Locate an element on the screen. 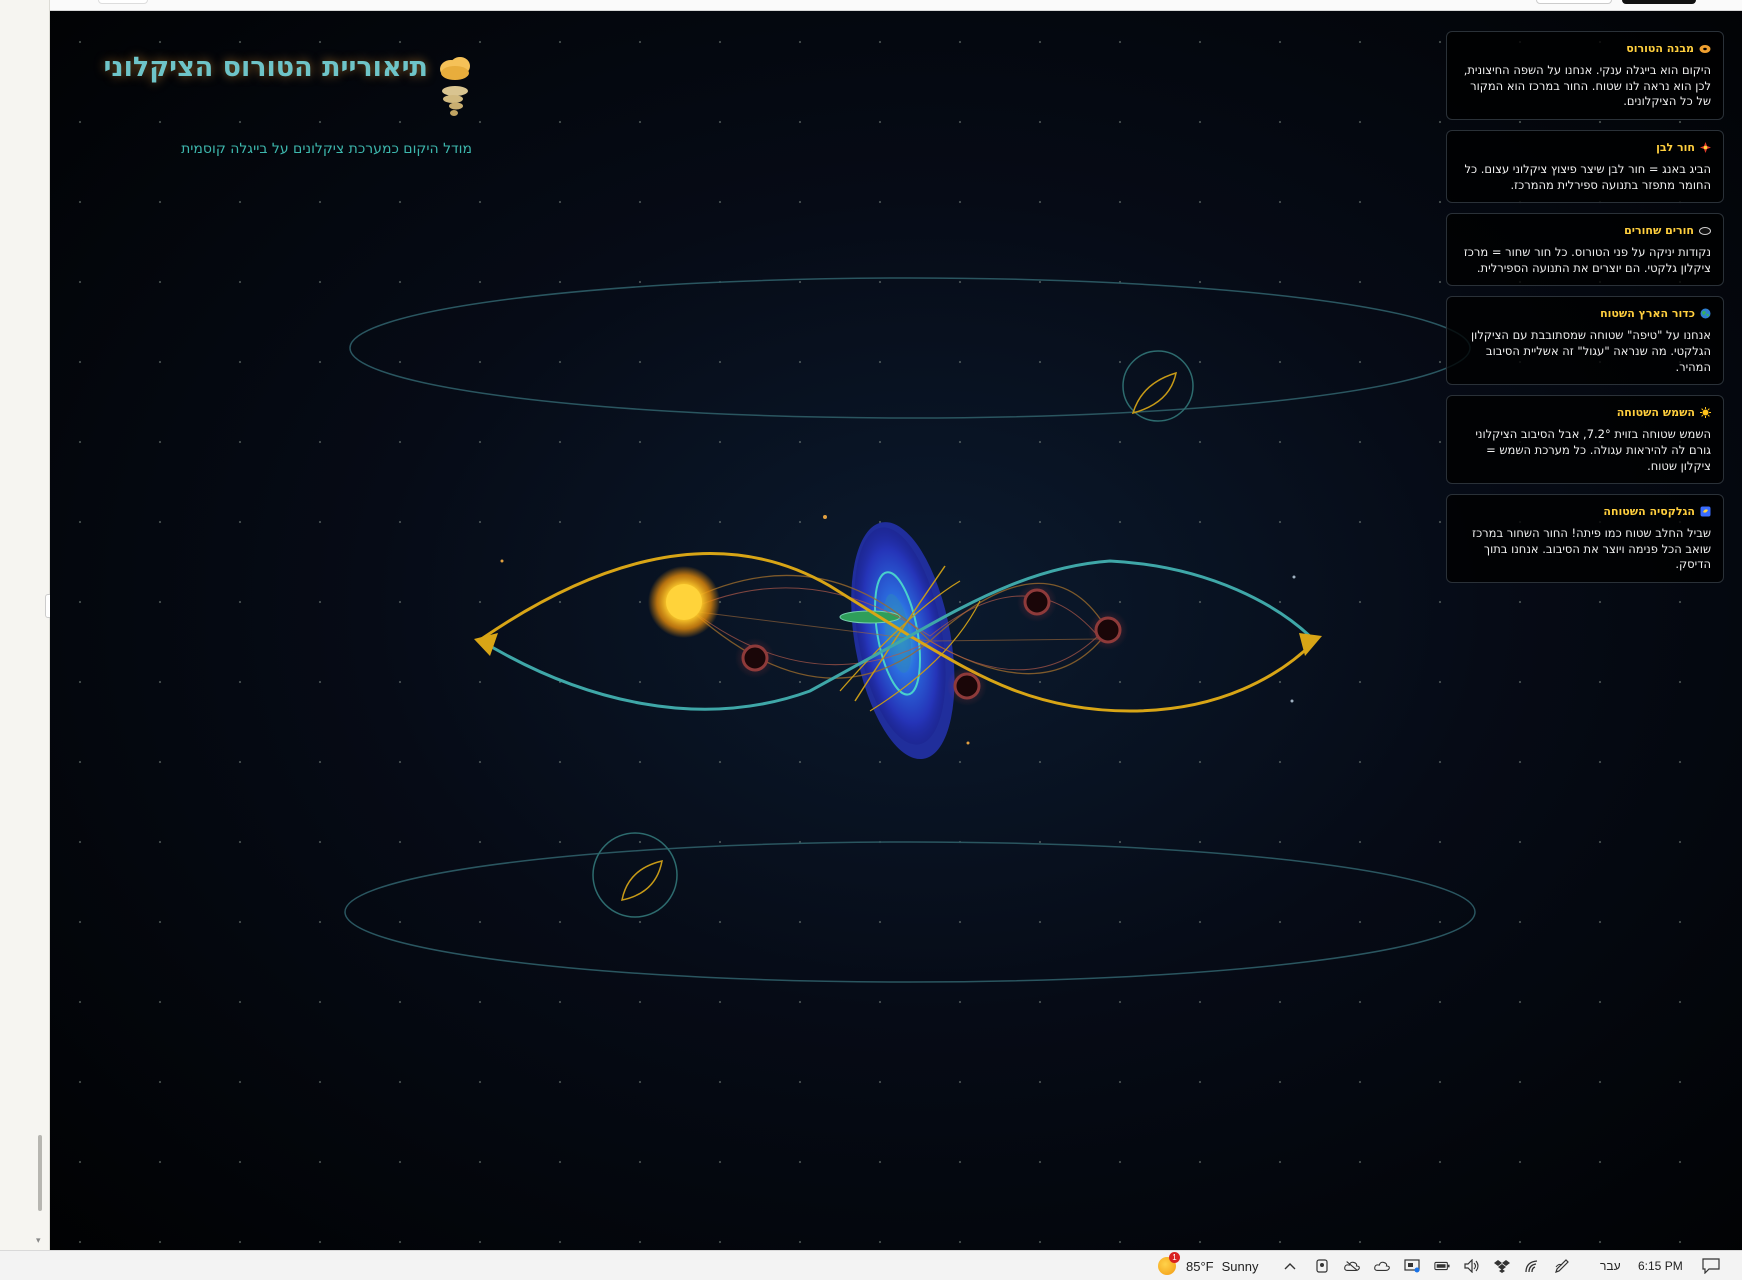 The height and width of the screenshot is (1280, 1742). onedrive-icon is located at coordinates (1382, 1266).